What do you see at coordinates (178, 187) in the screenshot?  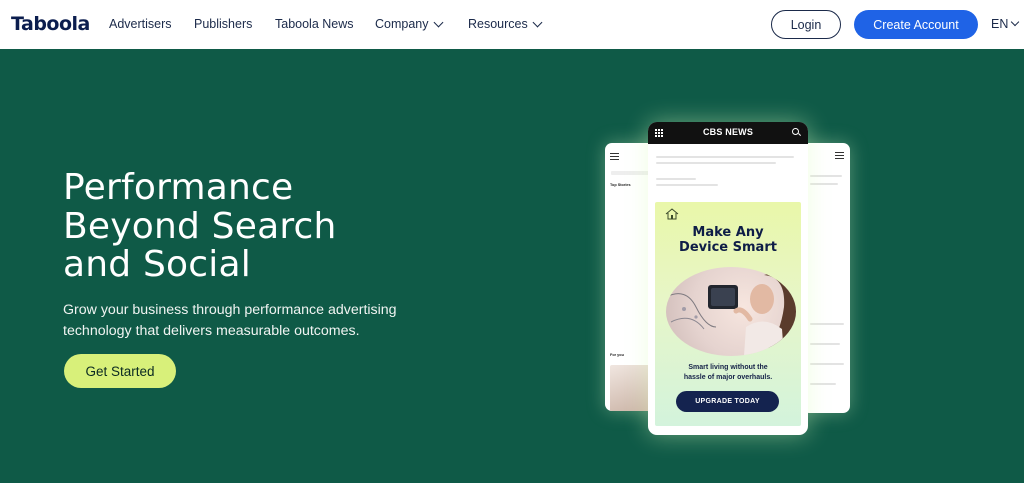 I see `hero-title-line: Performance` at bounding box center [178, 187].